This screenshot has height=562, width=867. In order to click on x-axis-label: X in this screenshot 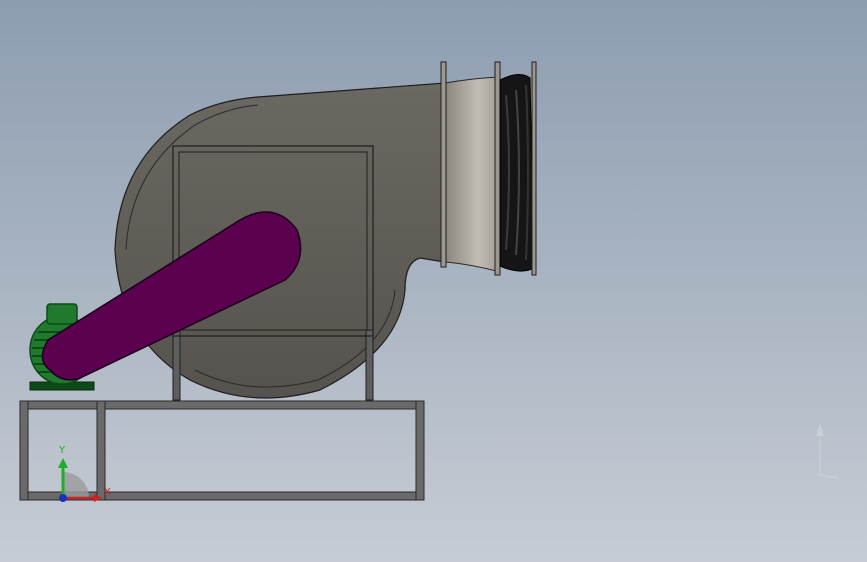, I will do `click(107, 492)`.